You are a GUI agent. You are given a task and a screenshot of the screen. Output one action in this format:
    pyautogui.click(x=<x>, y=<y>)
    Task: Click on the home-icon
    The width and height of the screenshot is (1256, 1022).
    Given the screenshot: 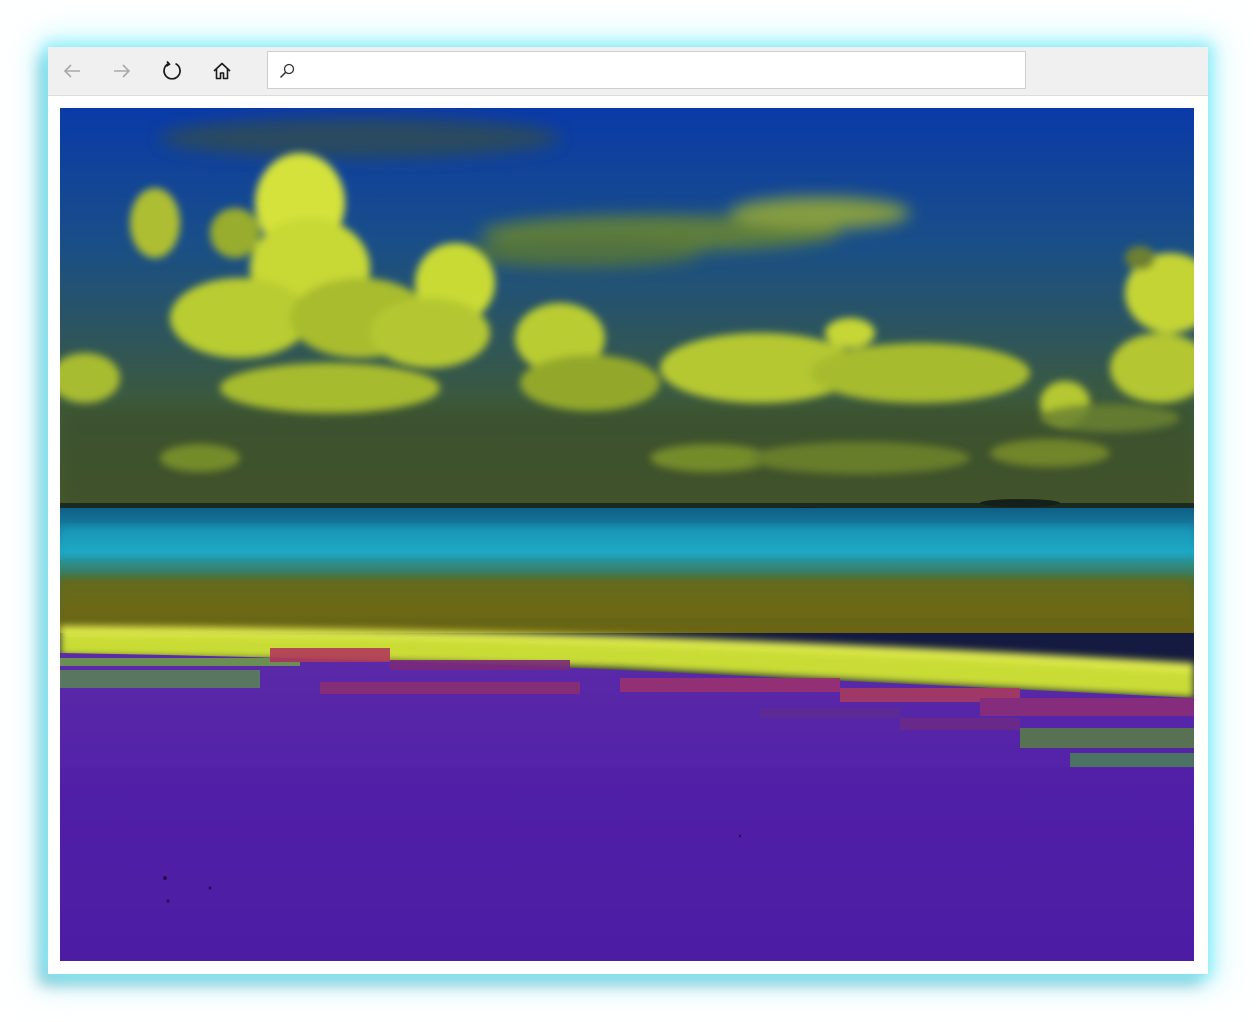 What is the action you would take?
    pyautogui.click(x=222, y=71)
    